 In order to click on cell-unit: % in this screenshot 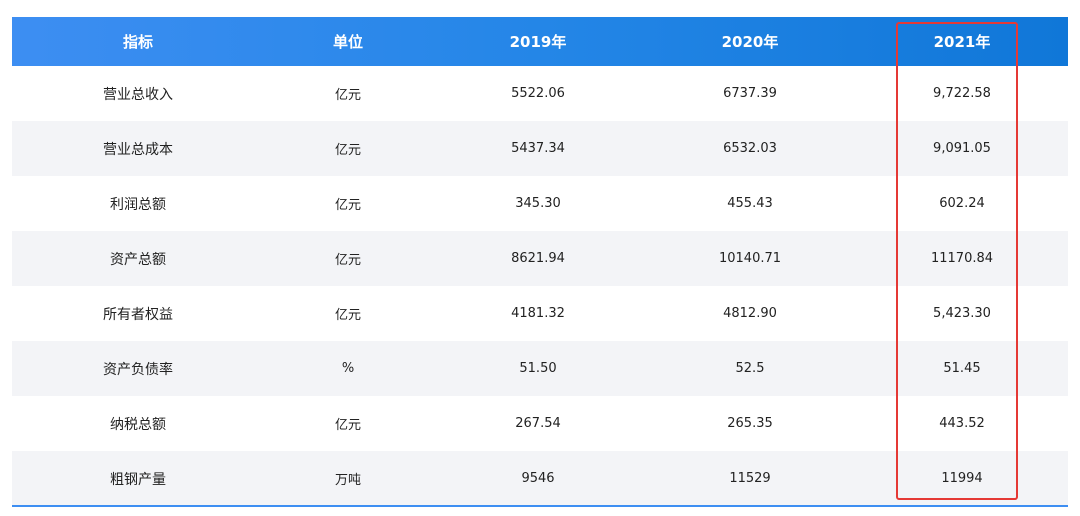, I will do `click(348, 368)`.